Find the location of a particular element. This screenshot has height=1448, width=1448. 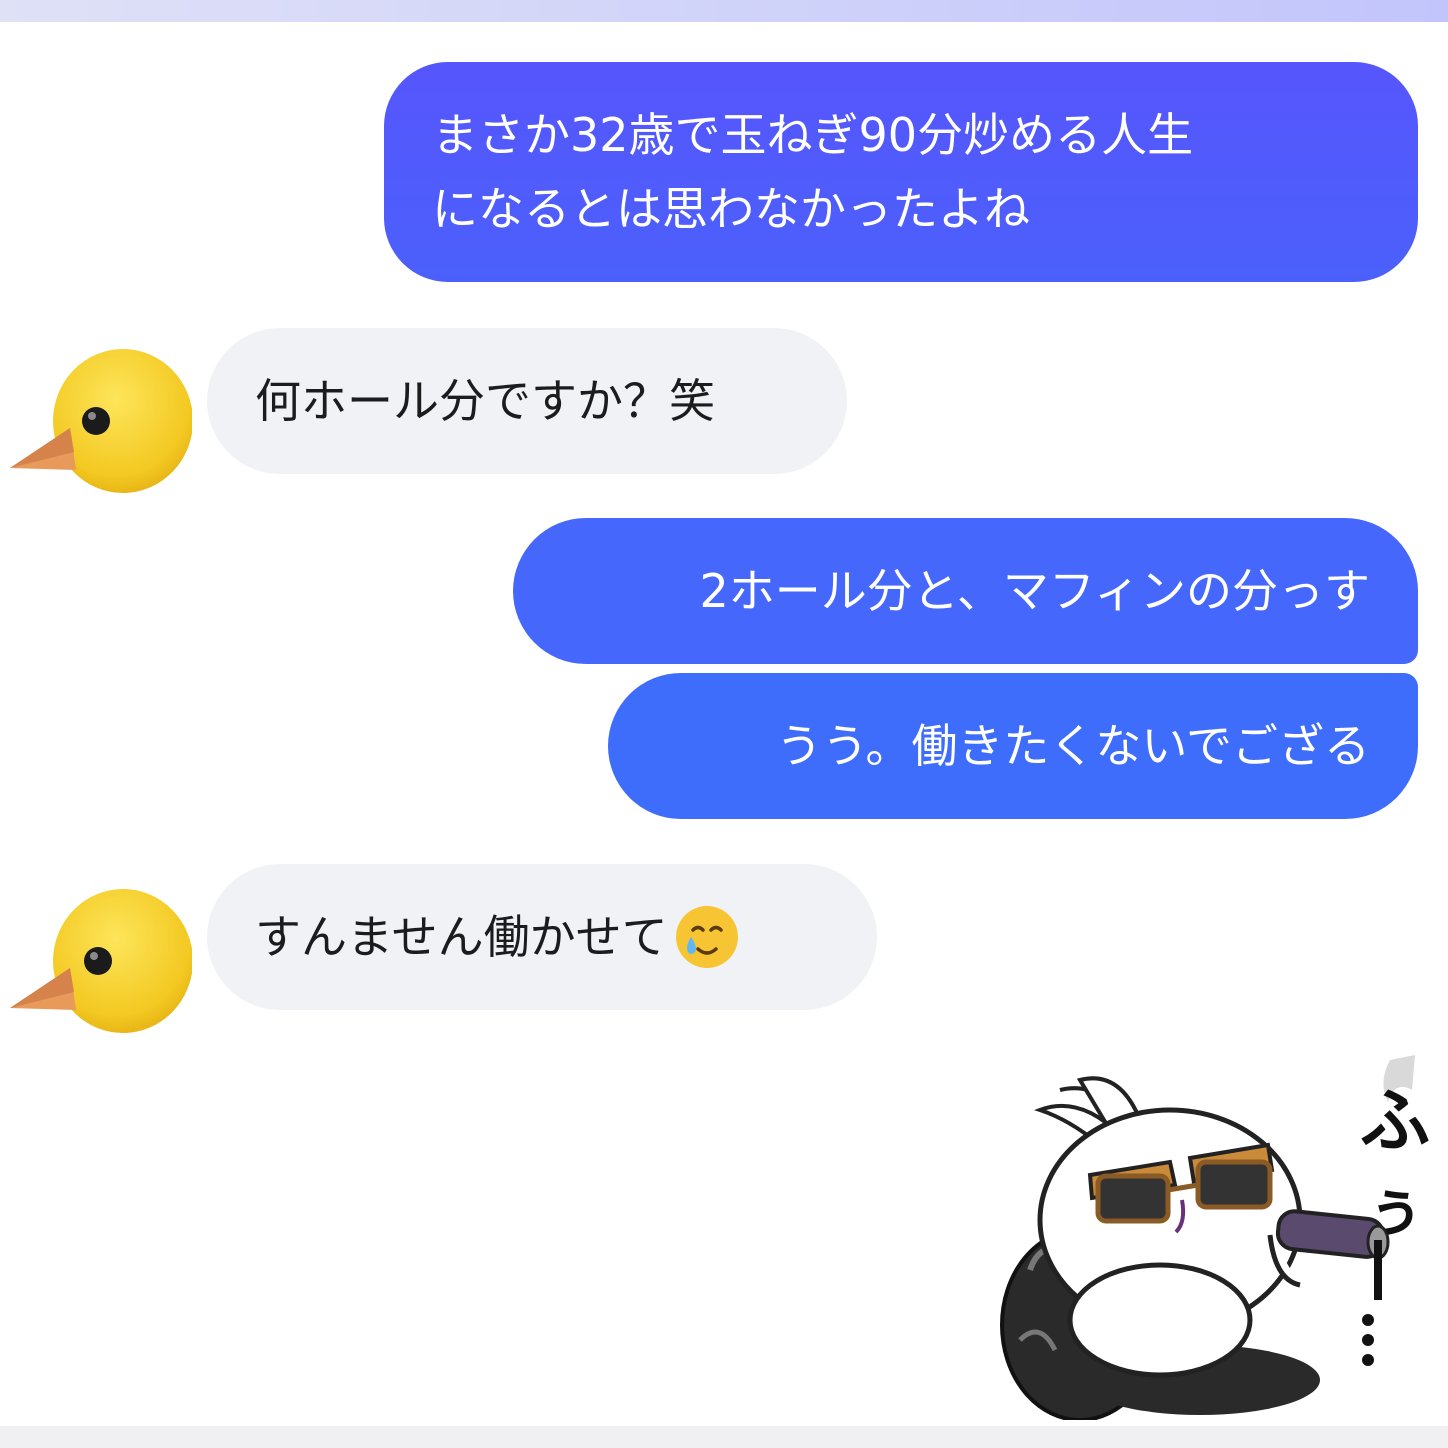

message-bubble-incoming: 何ホール分ですか？笑 is located at coordinates (527, 401).